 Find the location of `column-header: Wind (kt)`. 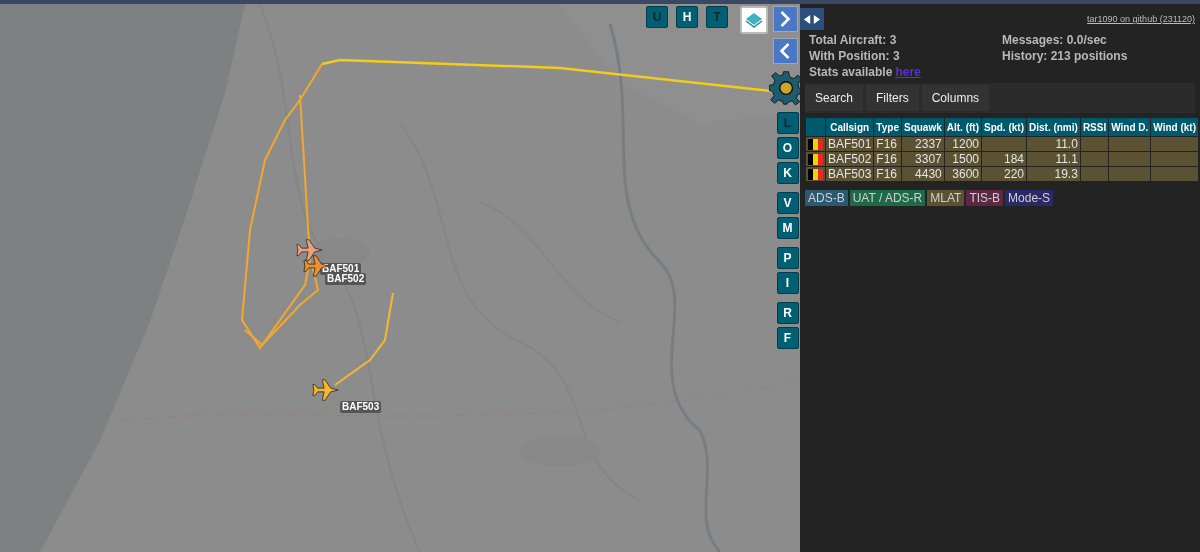

column-header: Wind (kt) is located at coordinates (1175, 127).